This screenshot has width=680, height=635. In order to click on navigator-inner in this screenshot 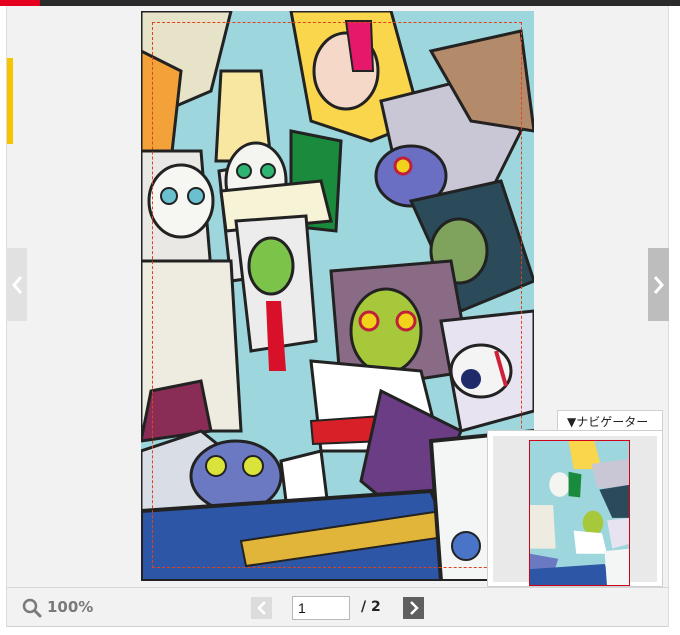, I will do `click(575, 511)`.